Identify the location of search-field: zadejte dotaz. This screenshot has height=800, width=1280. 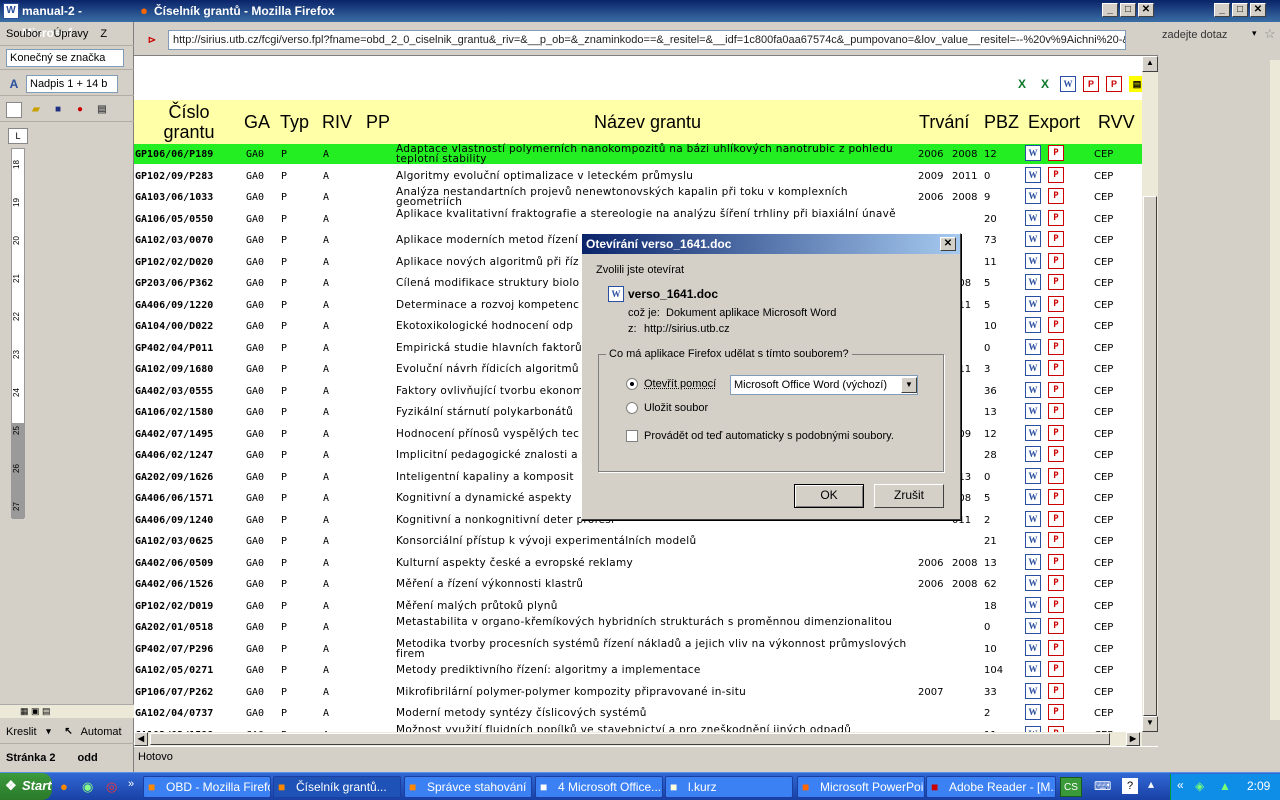
(1207, 35).